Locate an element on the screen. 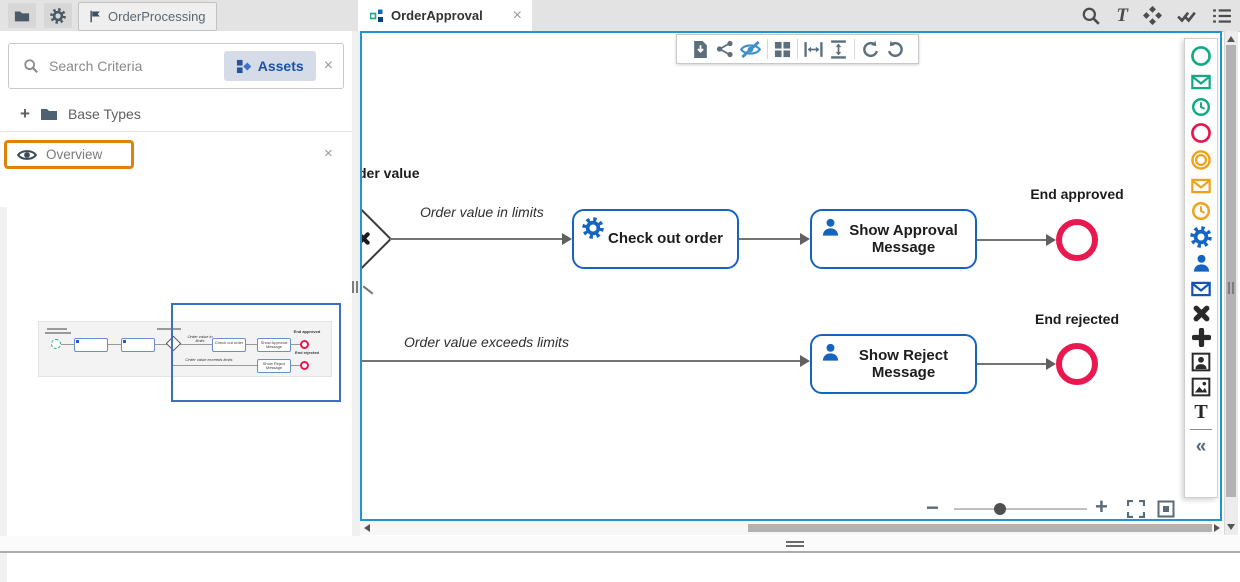  tab-close-icon: × is located at coordinates (517, 15).